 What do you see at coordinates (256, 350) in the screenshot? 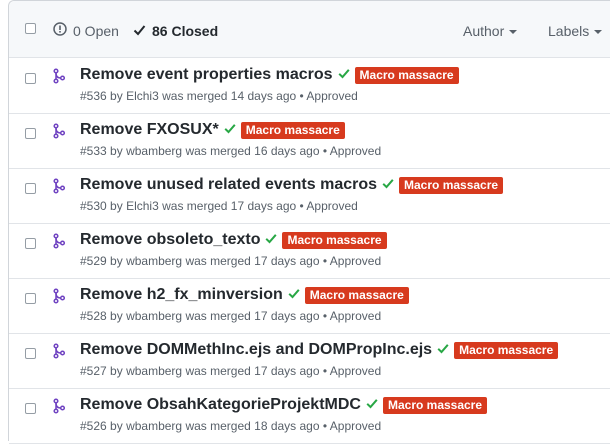
I see `pull-request-title: Remove DOMMethInc.ejs and DOMPropInc.ejs` at bounding box center [256, 350].